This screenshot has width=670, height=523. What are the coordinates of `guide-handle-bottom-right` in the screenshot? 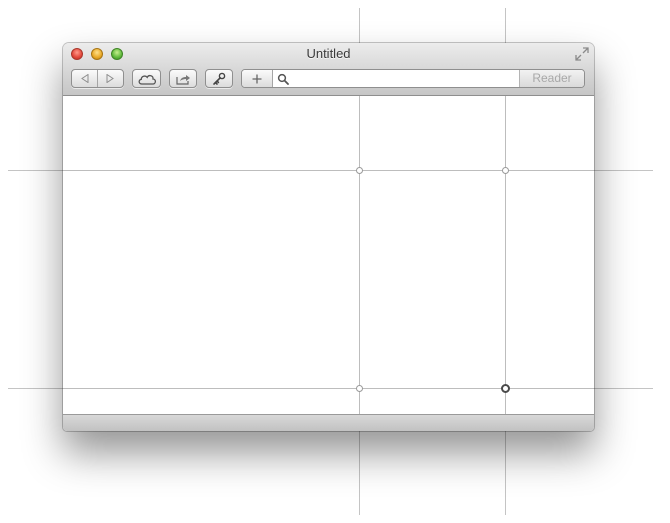 It's located at (505, 388).